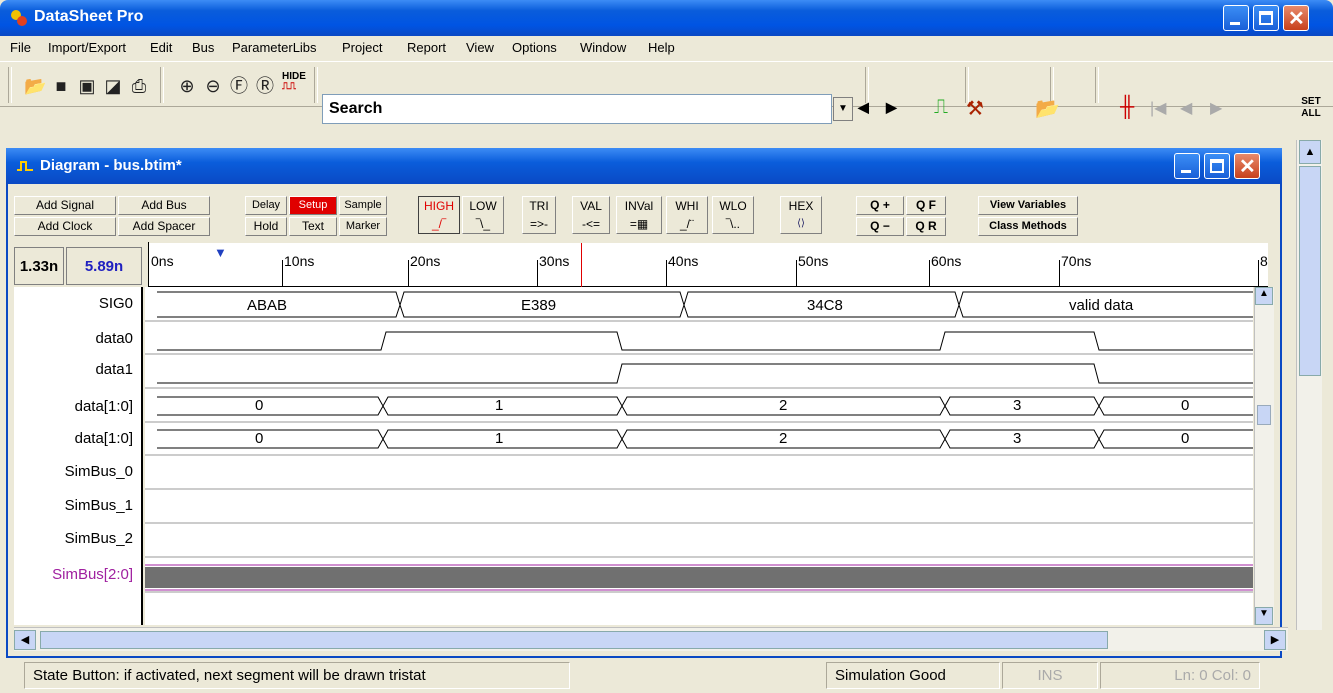  I want to click on scroll-left-icon: ◀, so click(25, 640).